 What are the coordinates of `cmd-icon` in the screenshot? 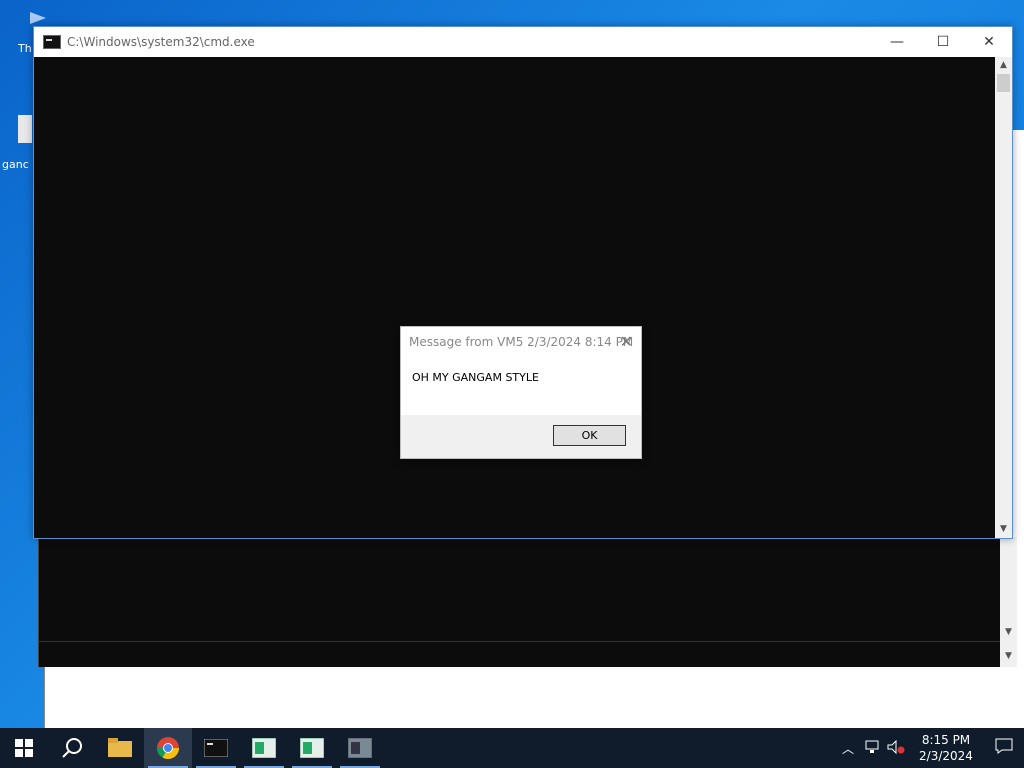 It's located at (216, 748).